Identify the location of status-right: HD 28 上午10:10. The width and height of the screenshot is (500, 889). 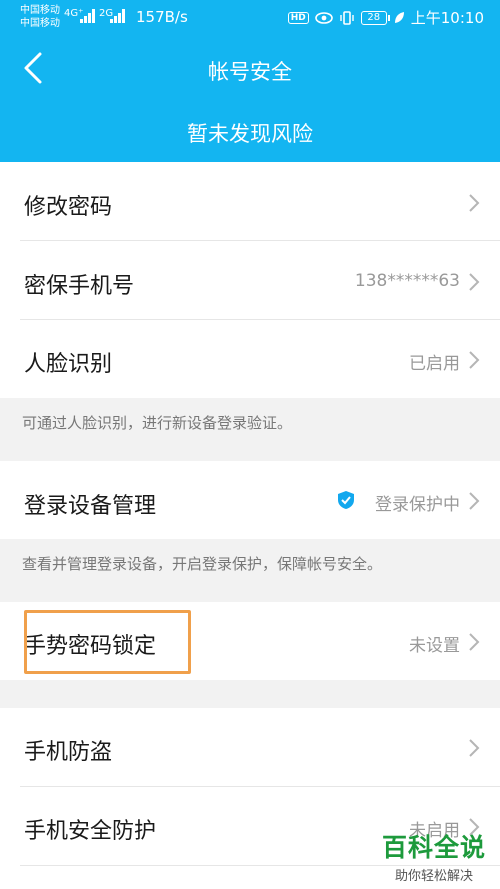
(385, 17).